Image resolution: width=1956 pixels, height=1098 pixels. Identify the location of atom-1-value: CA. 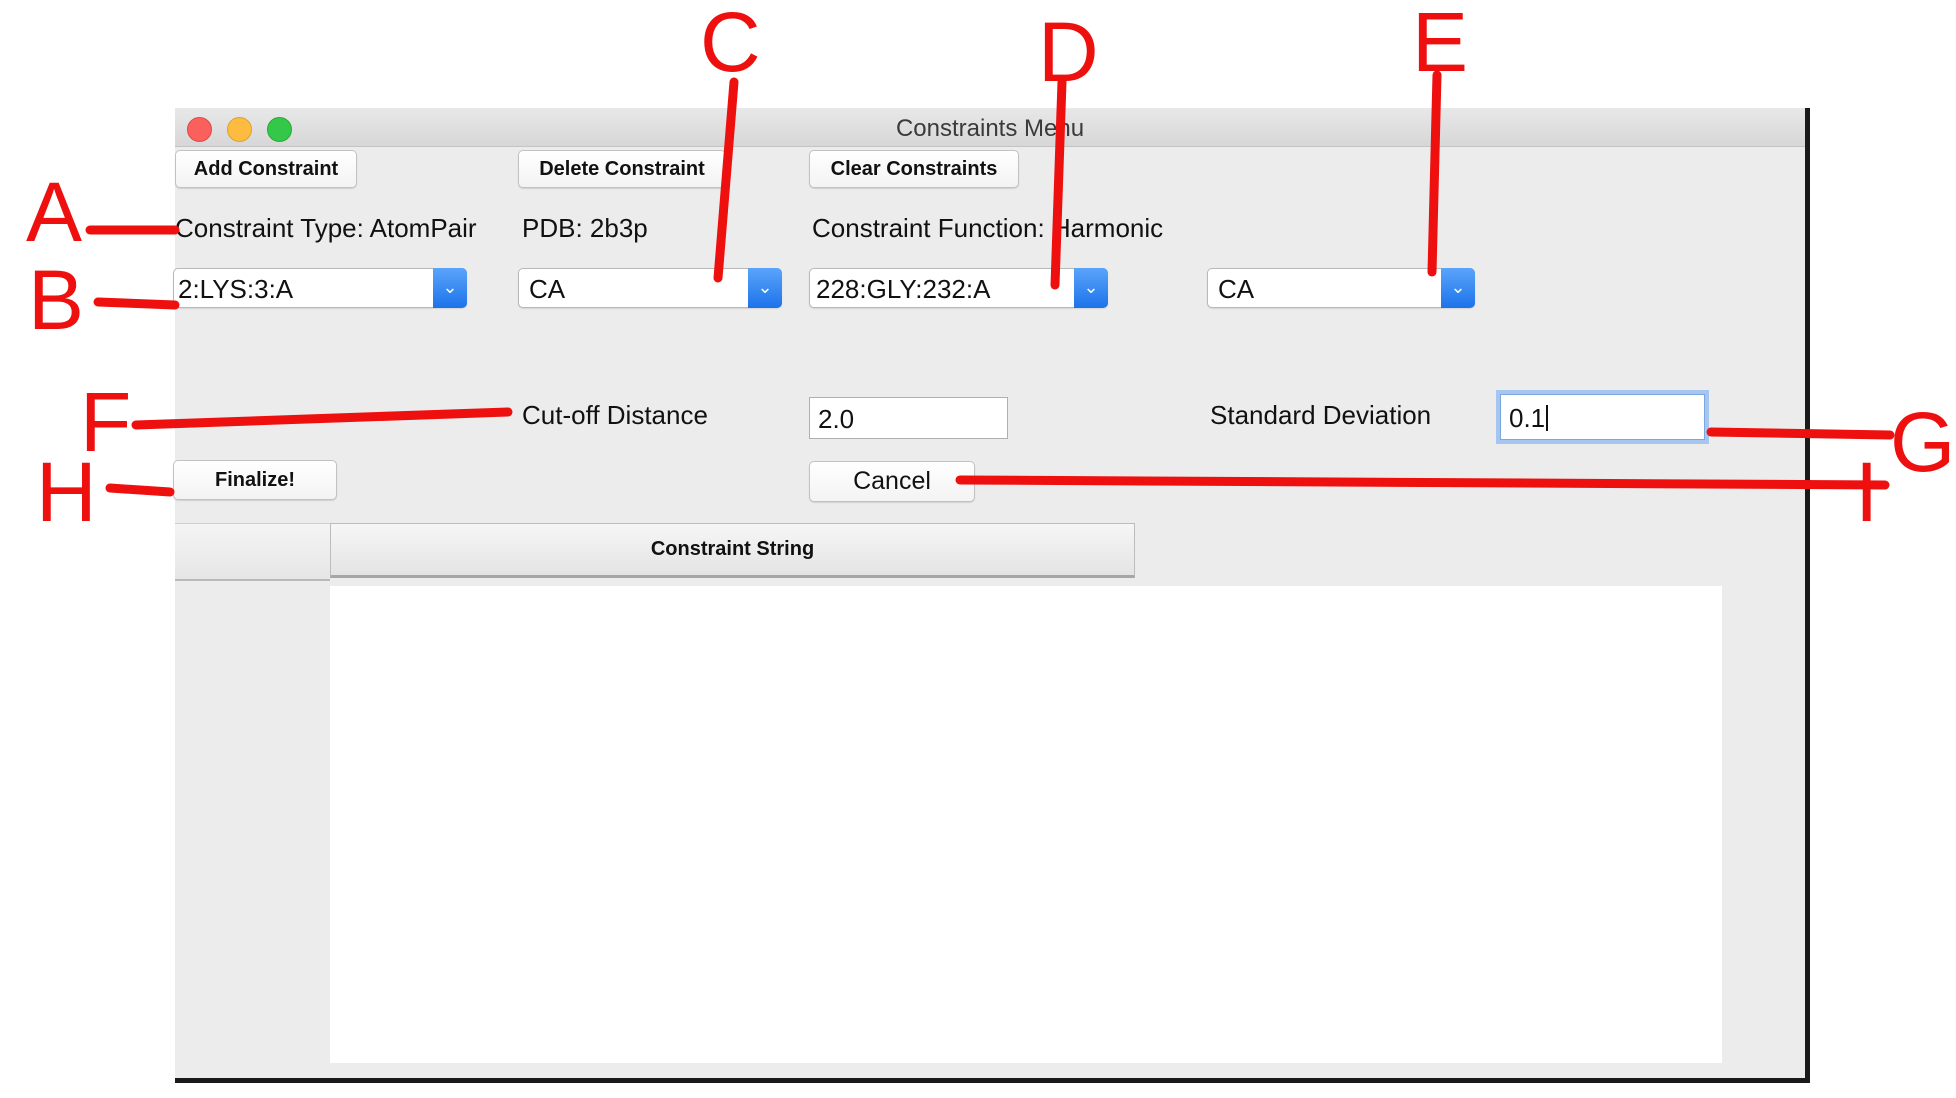
(547, 289).